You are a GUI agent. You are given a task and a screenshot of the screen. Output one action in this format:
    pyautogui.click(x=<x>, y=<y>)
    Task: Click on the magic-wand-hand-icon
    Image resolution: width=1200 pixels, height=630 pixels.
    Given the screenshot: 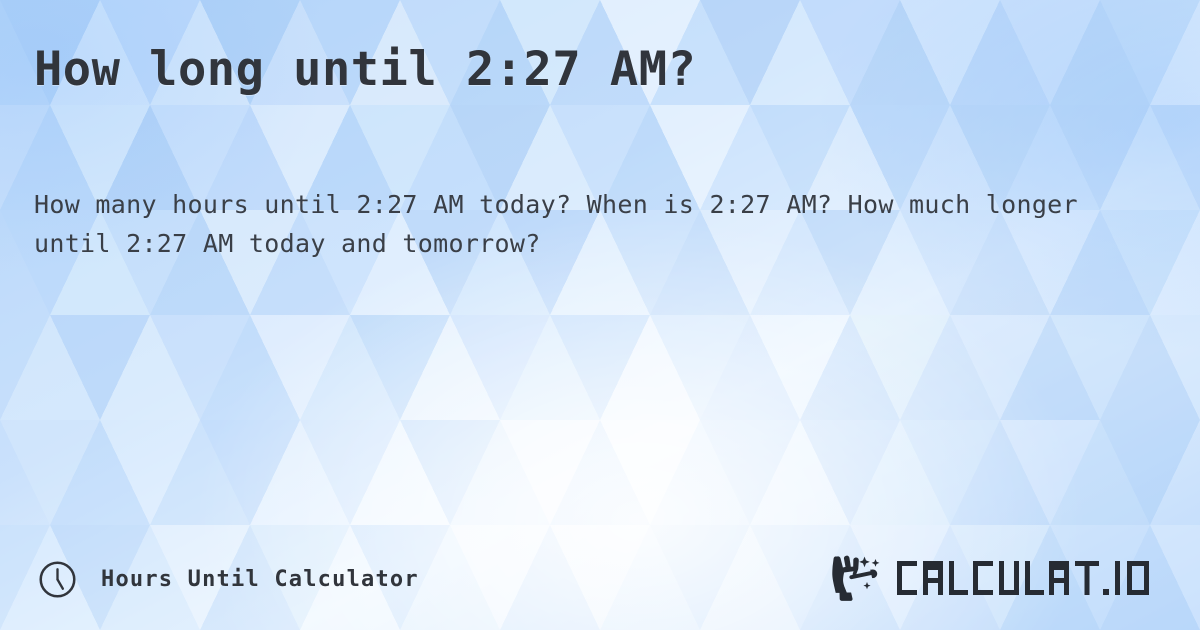 What is the action you would take?
    pyautogui.click(x=856, y=578)
    